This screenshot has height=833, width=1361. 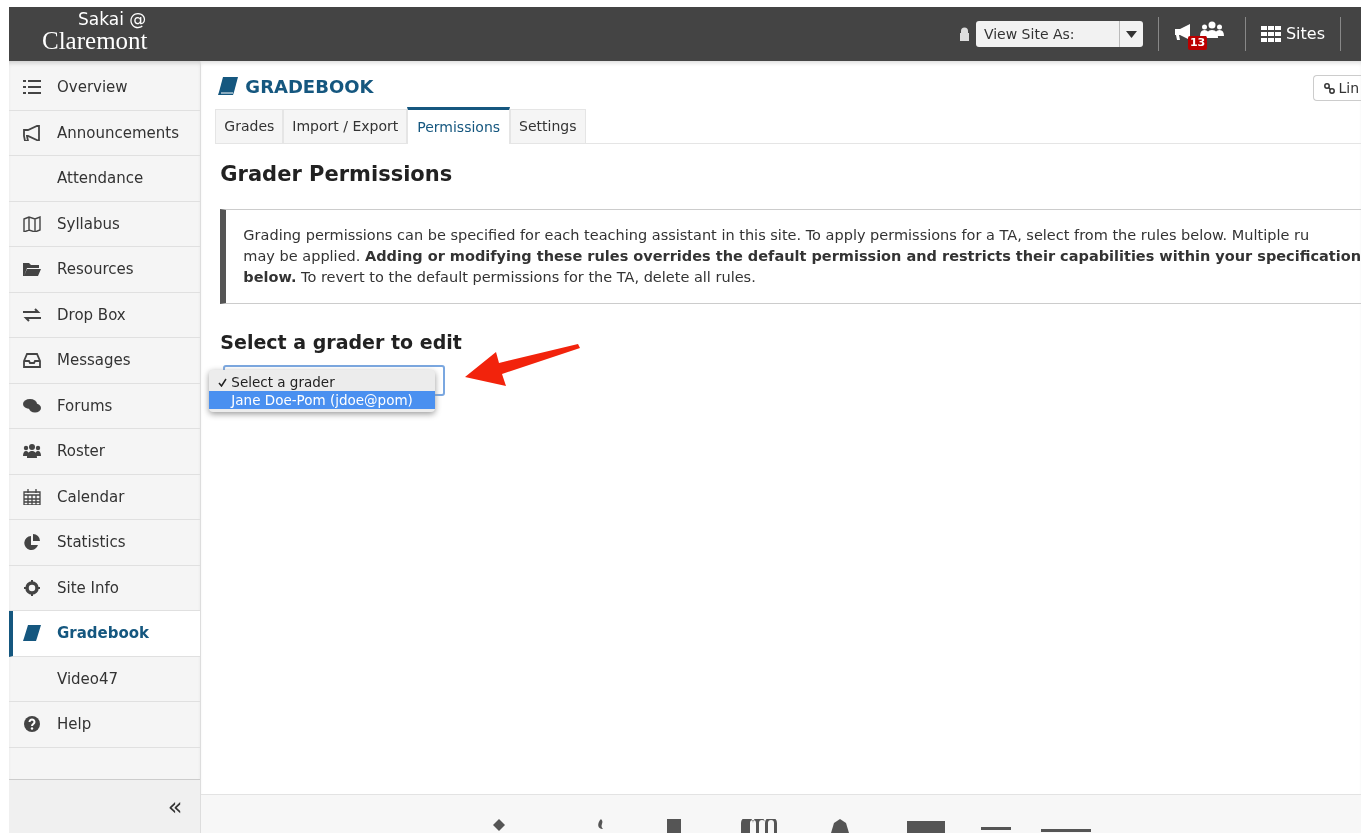 What do you see at coordinates (105, 497) in the screenshot?
I see `sidebar-item: Calendar` at bounding box center [105, 497].